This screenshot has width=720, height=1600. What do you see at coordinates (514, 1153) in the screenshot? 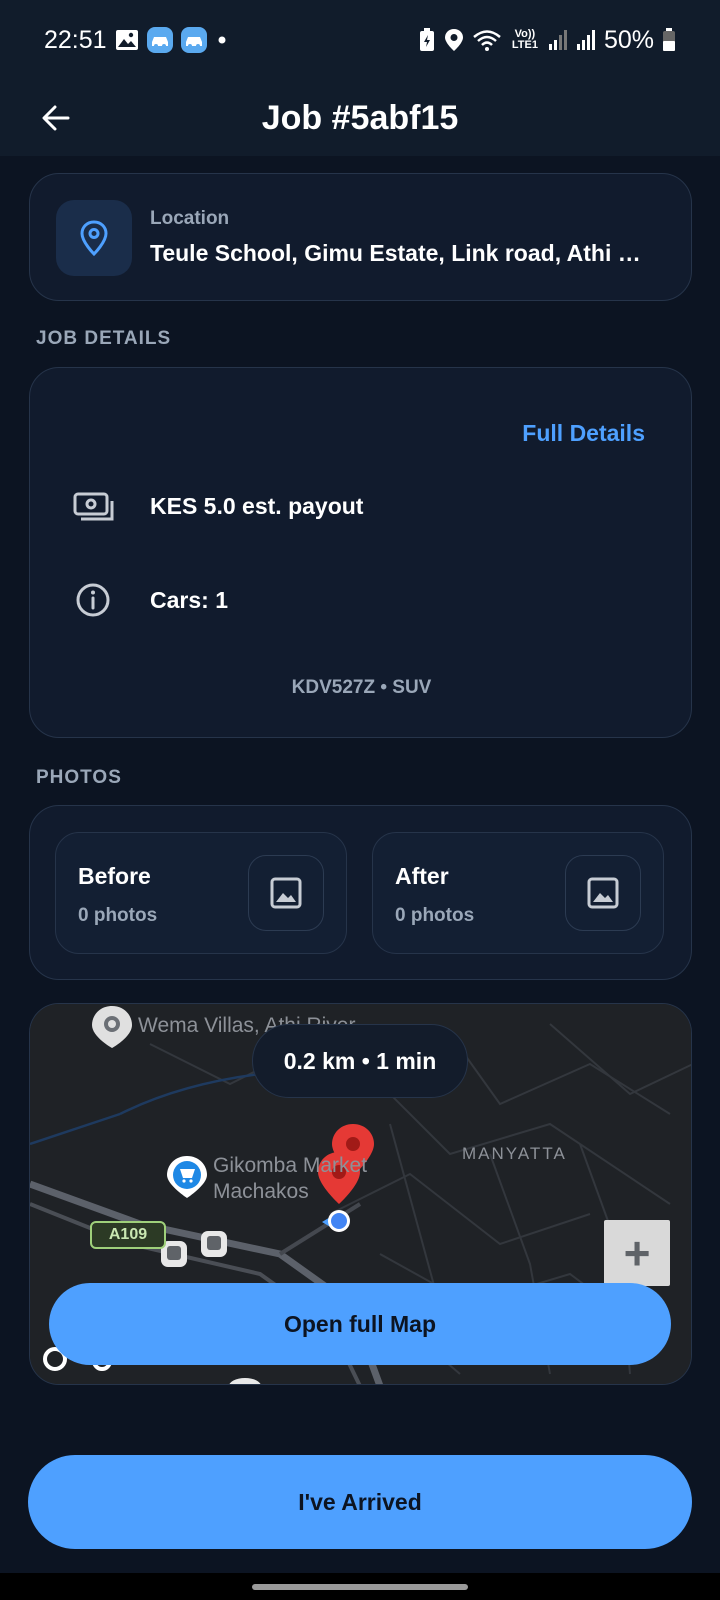
I see `map-area-label: MANYATTA` at bounding box center [514, 1153].